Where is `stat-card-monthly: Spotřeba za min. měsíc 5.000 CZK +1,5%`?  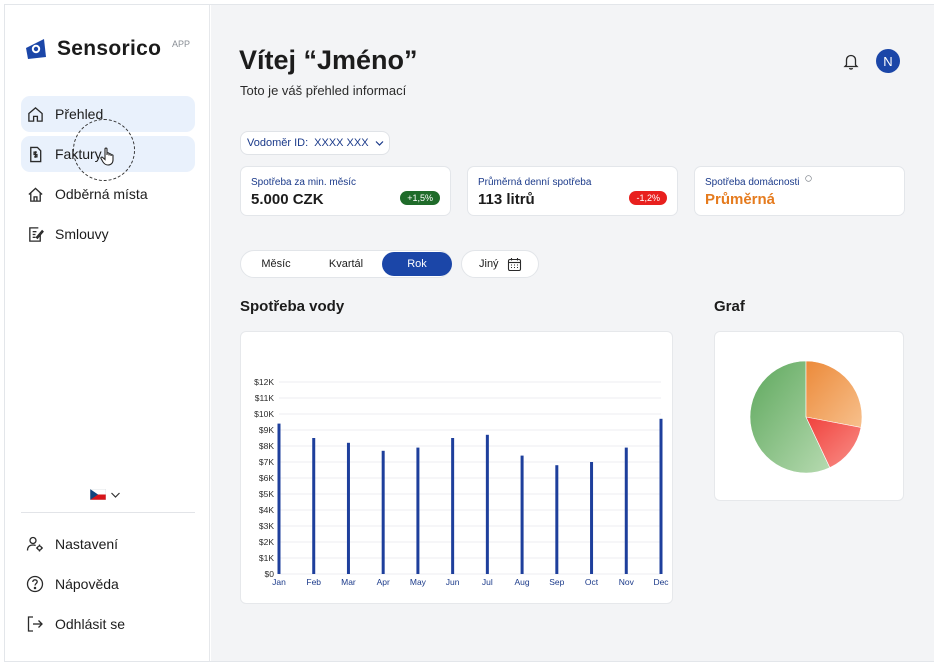 stat-card-monthly: Spotřeba za min. měsíc 5.000 CZK +1,5% is located at coordinates (345, 191).